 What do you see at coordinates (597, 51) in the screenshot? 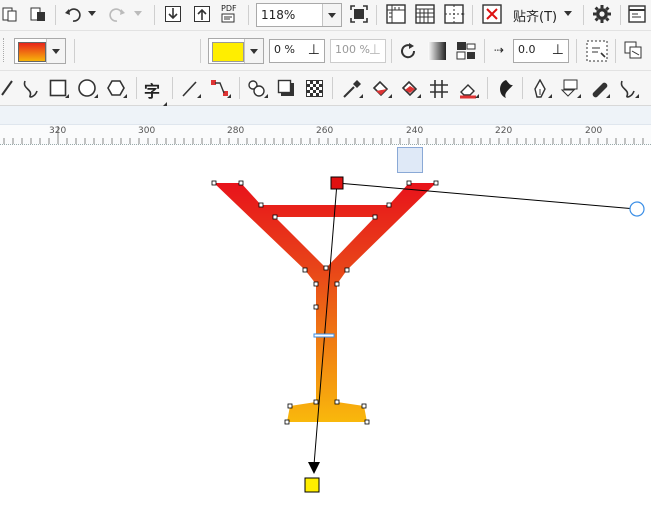
I see `copy-properties-icon` at bounding box center [597, 51].